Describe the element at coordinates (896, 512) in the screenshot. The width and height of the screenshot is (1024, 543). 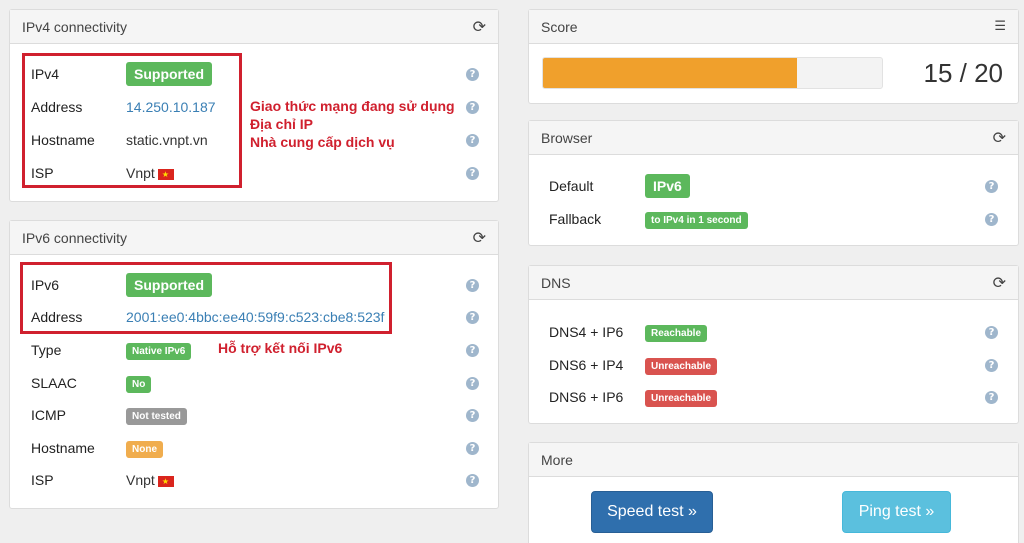
I see `ping-test-button: Ping test »` at that location.